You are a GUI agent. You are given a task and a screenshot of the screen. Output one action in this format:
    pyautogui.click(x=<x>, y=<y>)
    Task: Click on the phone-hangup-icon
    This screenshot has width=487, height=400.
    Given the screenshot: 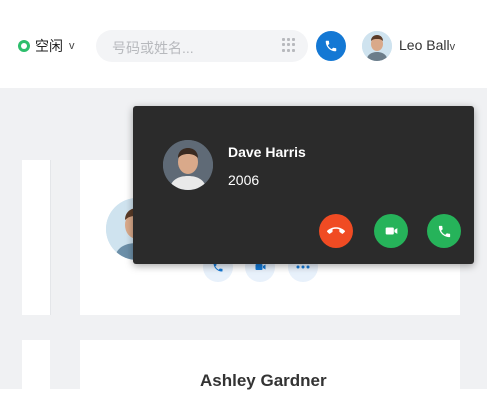 What is the action you would take?
    pyautogui.click(x=336, y=230)
    